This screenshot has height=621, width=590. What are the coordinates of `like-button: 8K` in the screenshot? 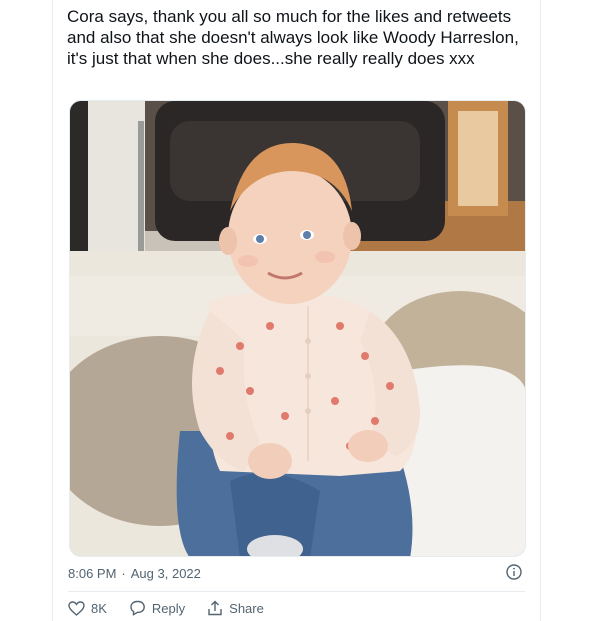 It's located at (87, 608).